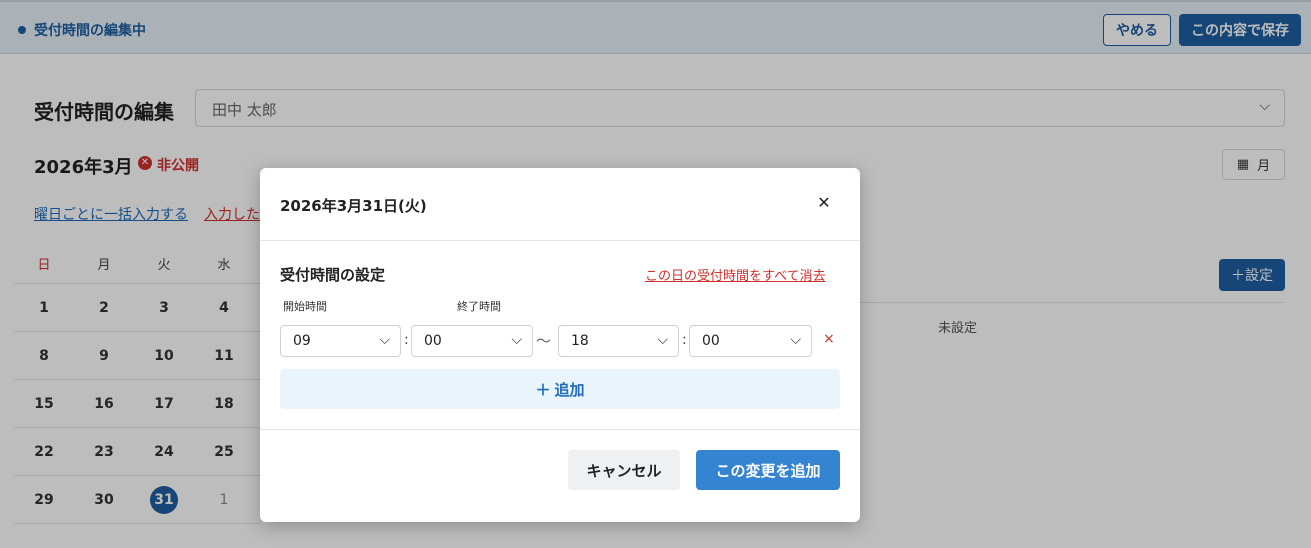 The width and height of the screenshot is (1311, 548). What do you see at coordinates (624, 470) in the screenshot?
I see `cancel-button: キャンセル` at bounding box center [624, 470].